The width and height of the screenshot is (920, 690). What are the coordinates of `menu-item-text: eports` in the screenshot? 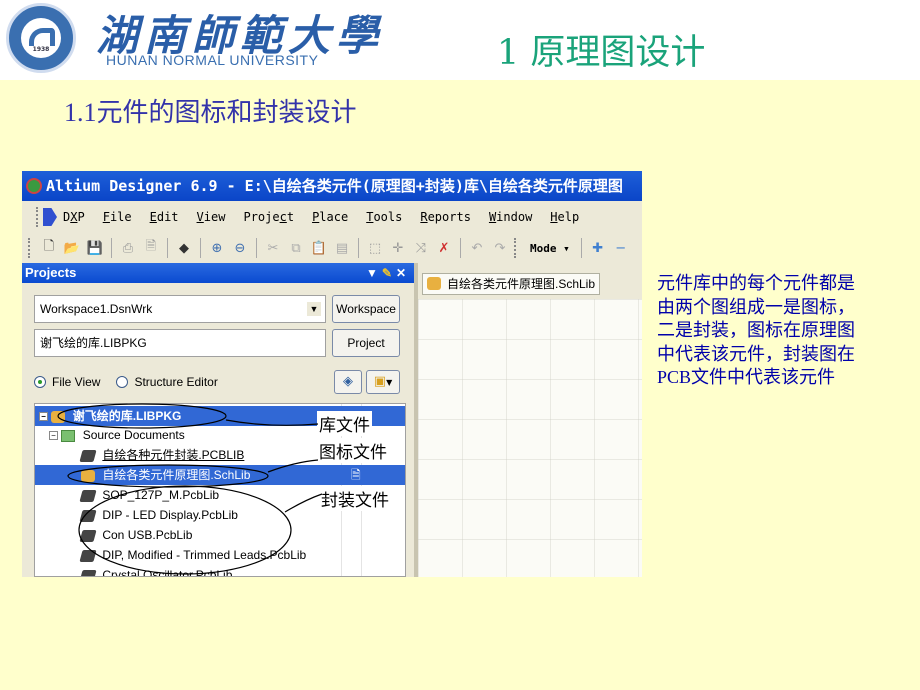 It's located at (449, 217).